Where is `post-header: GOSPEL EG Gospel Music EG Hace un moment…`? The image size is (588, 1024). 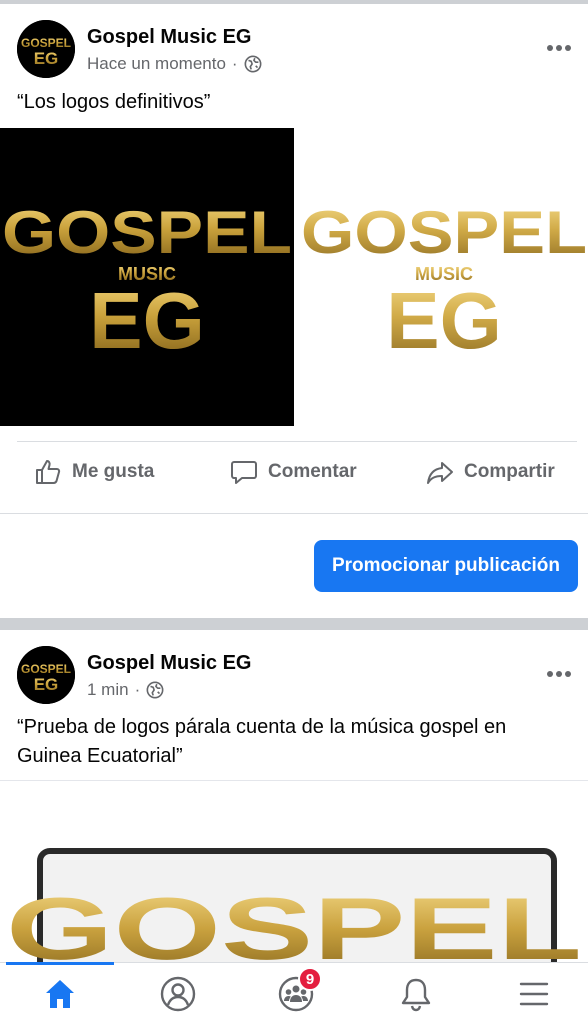 post-header: GOSPEL EG Gospel Music EG Hace un moment… is located at coordinates (294, 50).